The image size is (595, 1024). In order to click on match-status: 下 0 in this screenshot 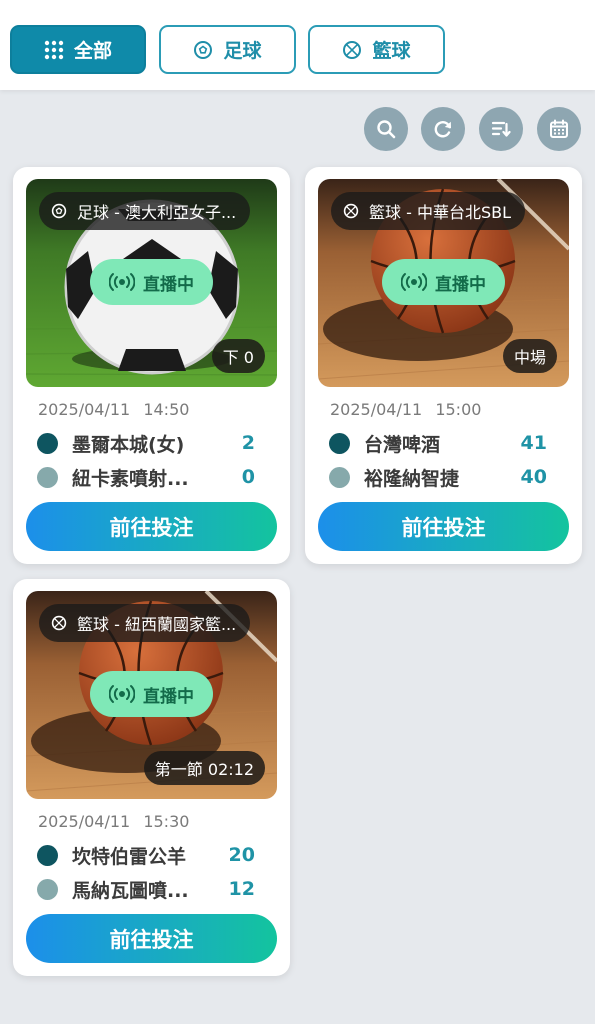, I will do `click(238, 356)`.